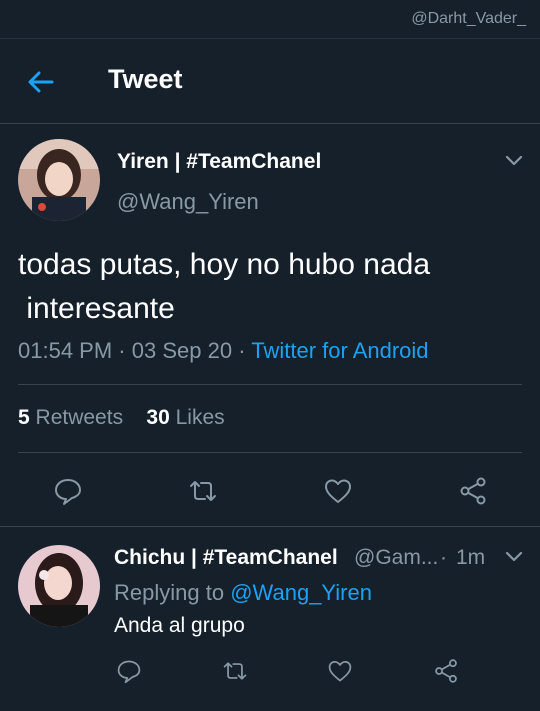 The image size is (540, 711). What do you see at coordinates (59, 586) in the screenshot?
I see `reply-author-avatar` at bounding box center [59, 586].